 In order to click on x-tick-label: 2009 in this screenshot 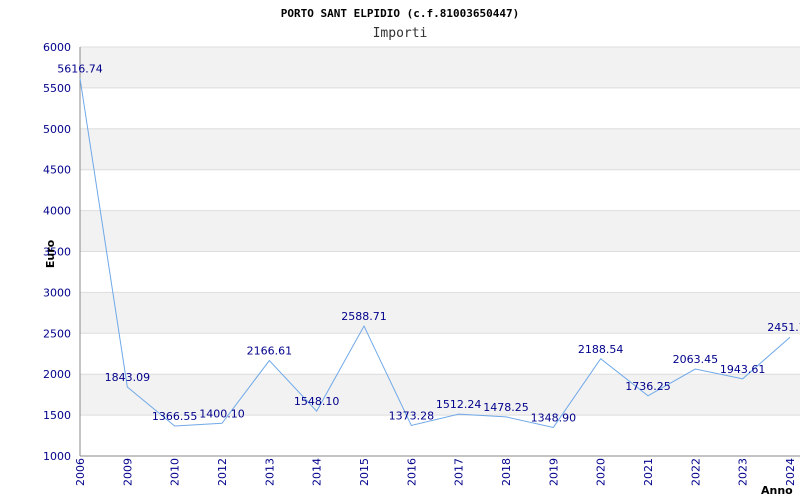, I will do `click(127, 472)`.